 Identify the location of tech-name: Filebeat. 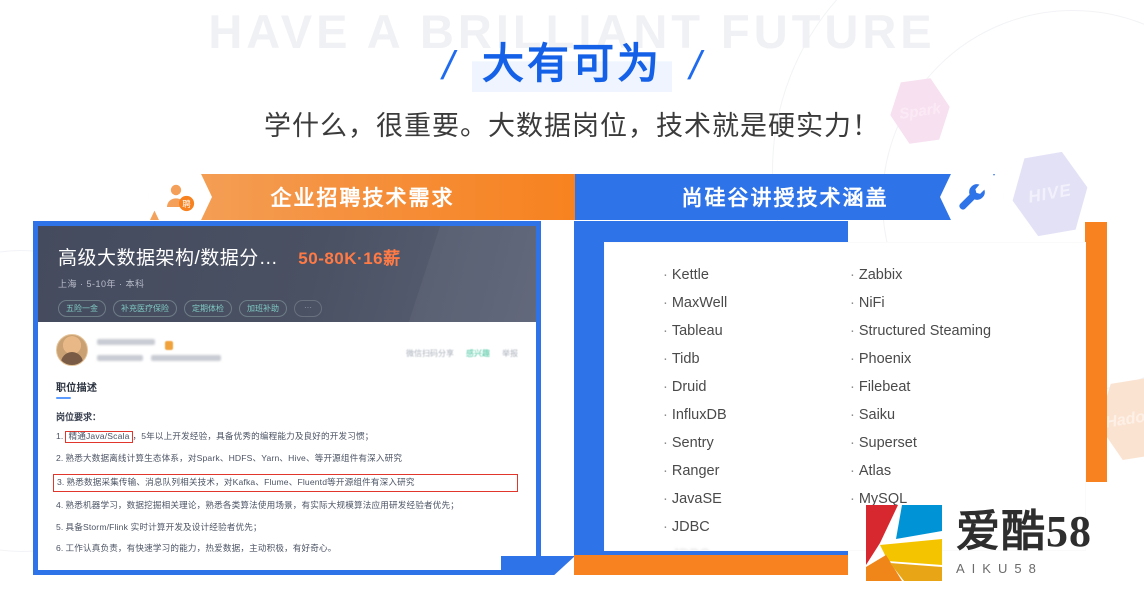
(884, 387).